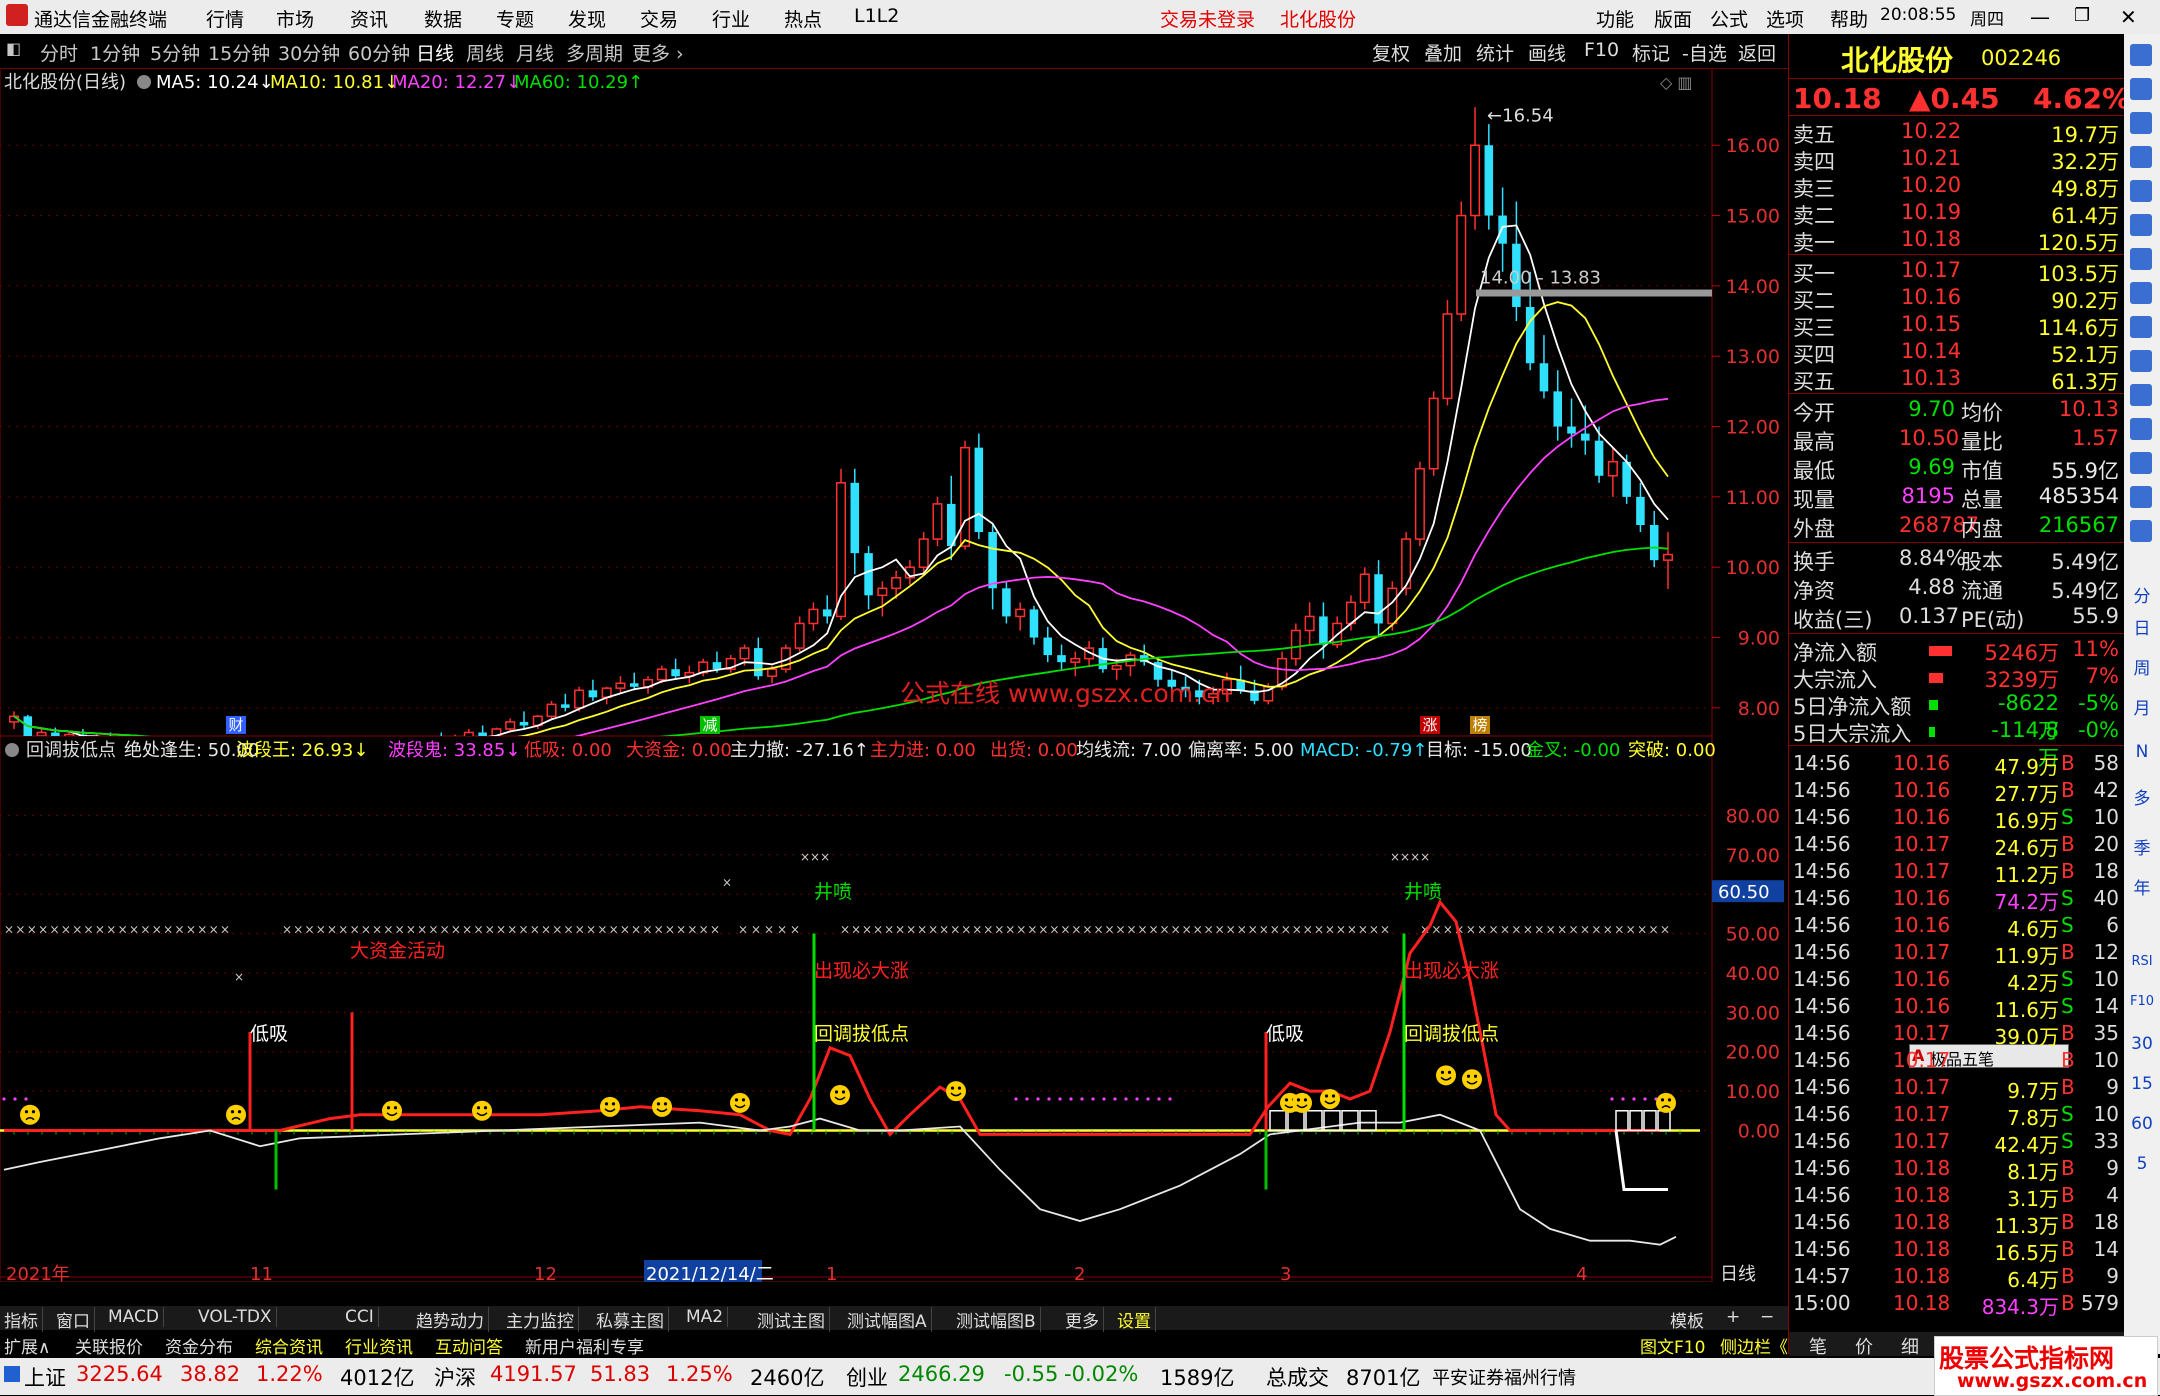 The width and height of the screenshot is (2160, 1396). Describe the element at coordinates (1957, 132) in the screenshot. I see `ask-row: 卖五 10.22 19.7万` at that location.